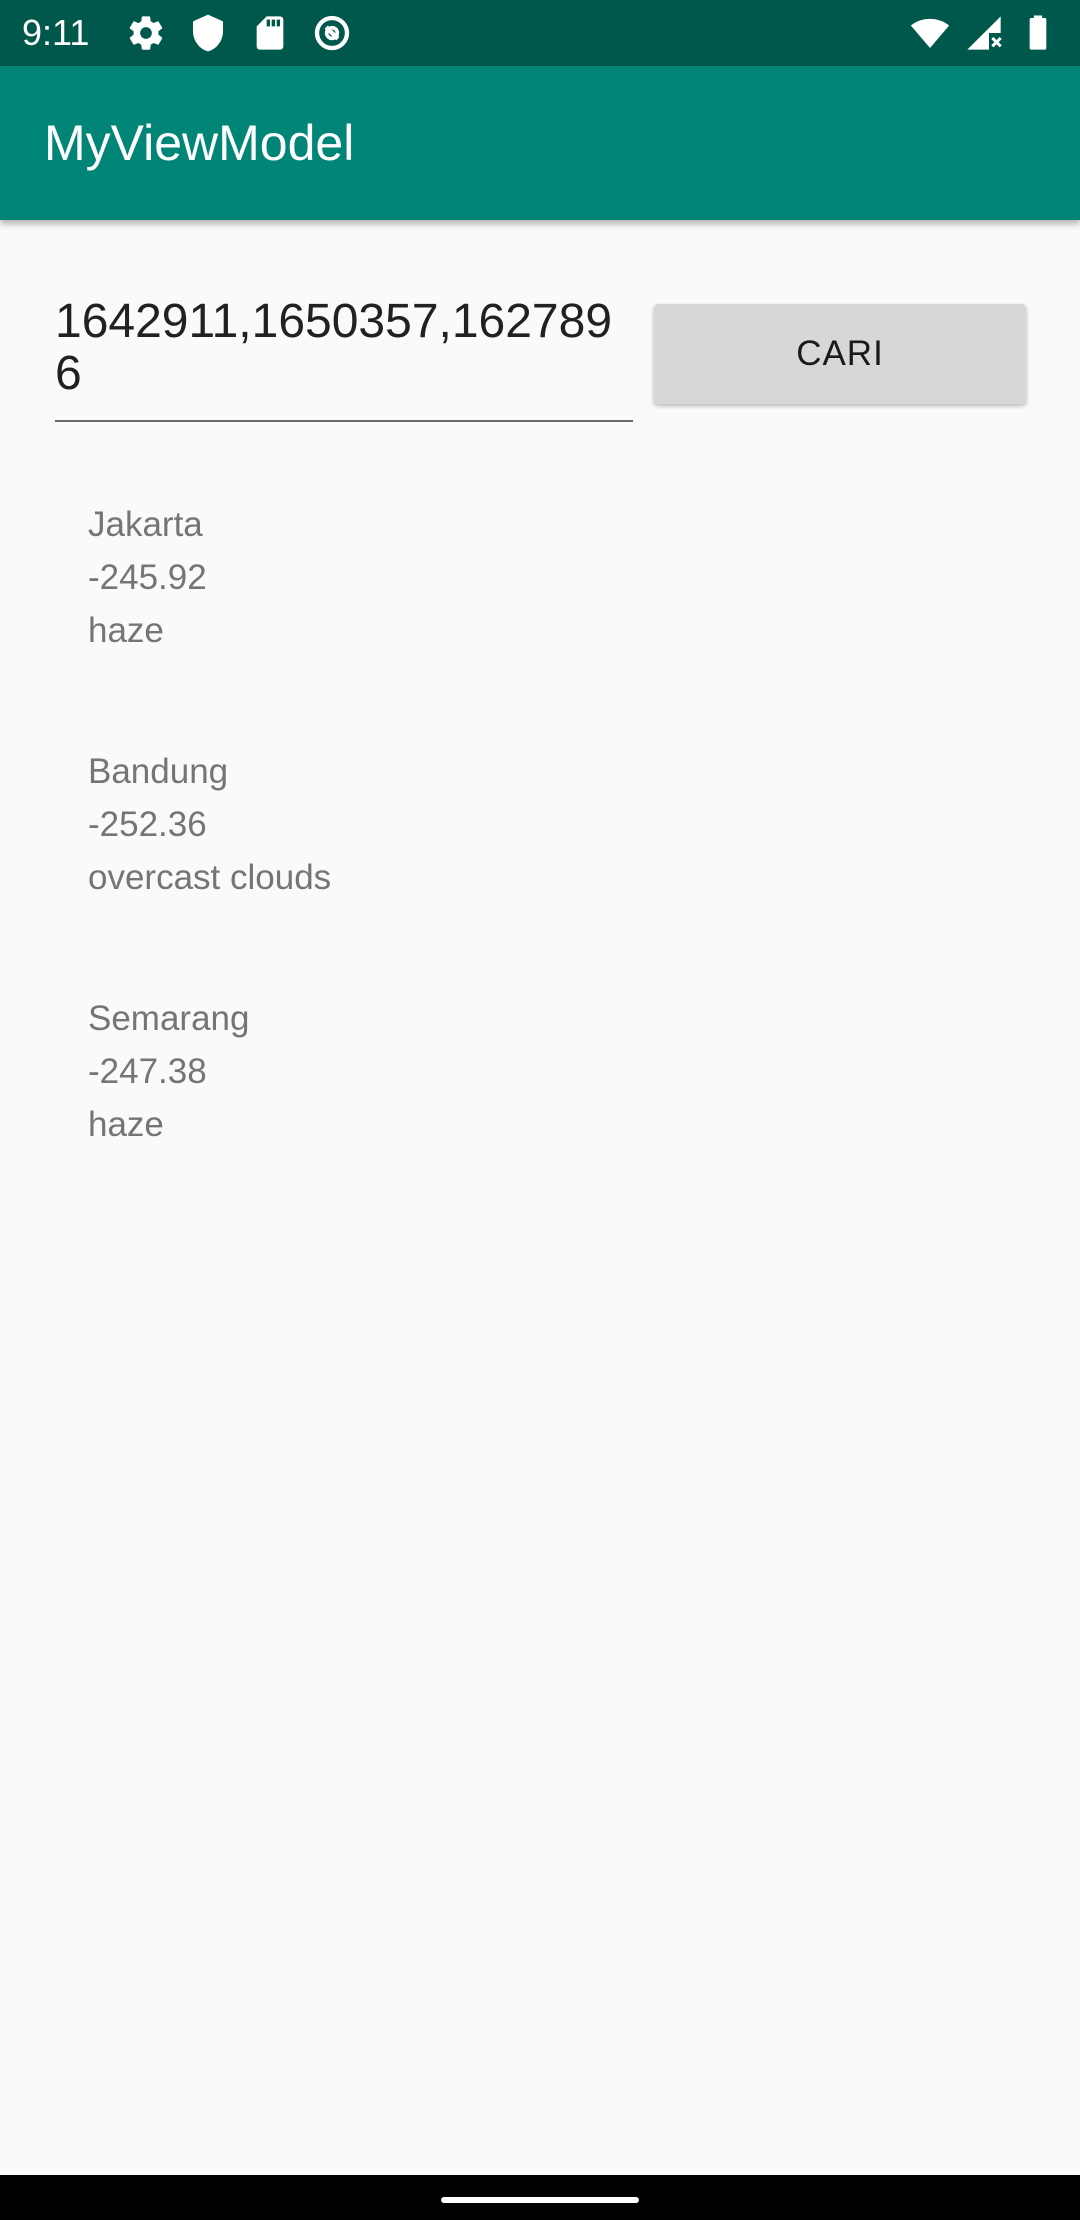  Describe the element at coordinates (147, 577) in the screenshot. I see `temperature: -245.92` at that location.